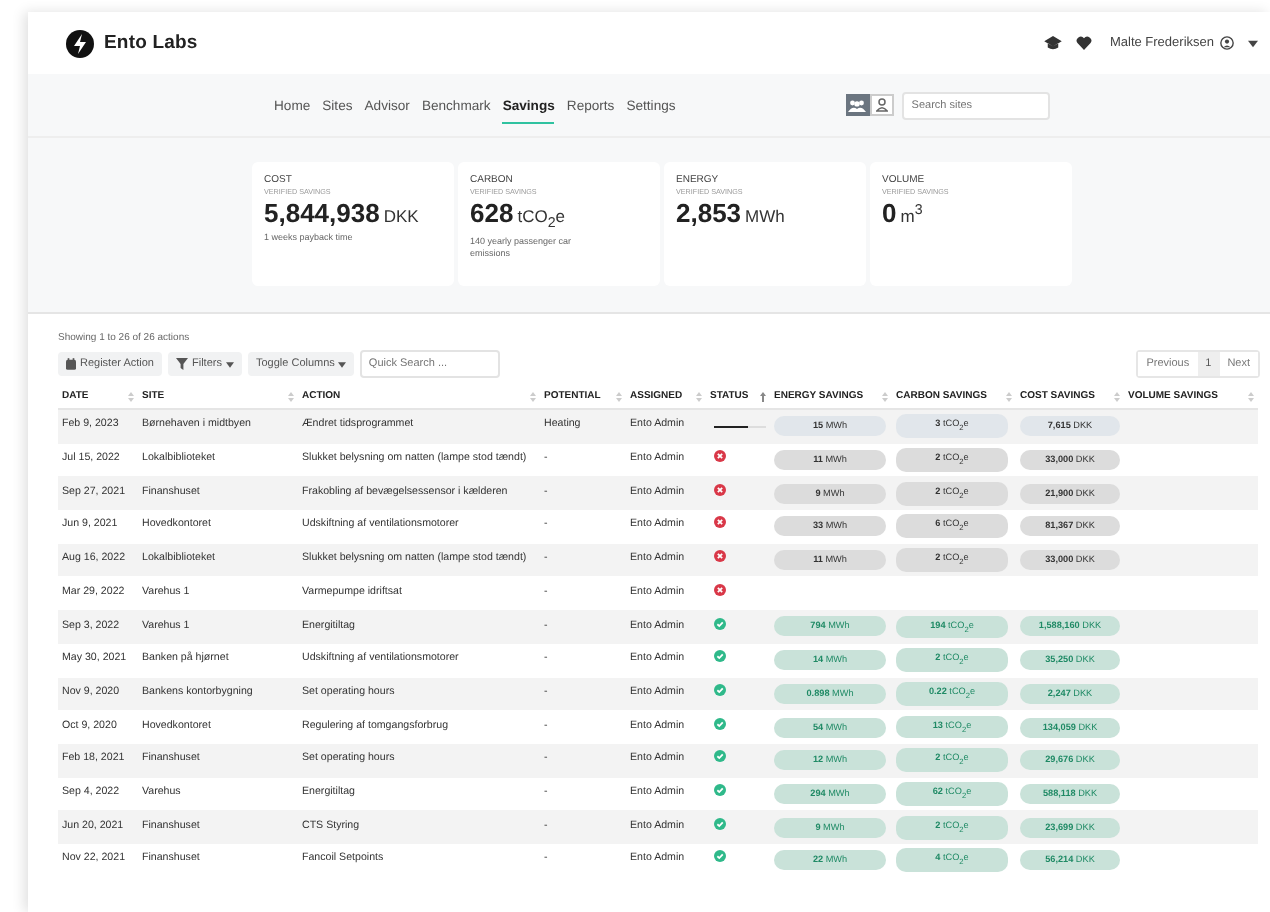  What do you see at coordinates (71, 364) in the screenshot?
I see `calendar-icon` at bounding box center [71, 364].